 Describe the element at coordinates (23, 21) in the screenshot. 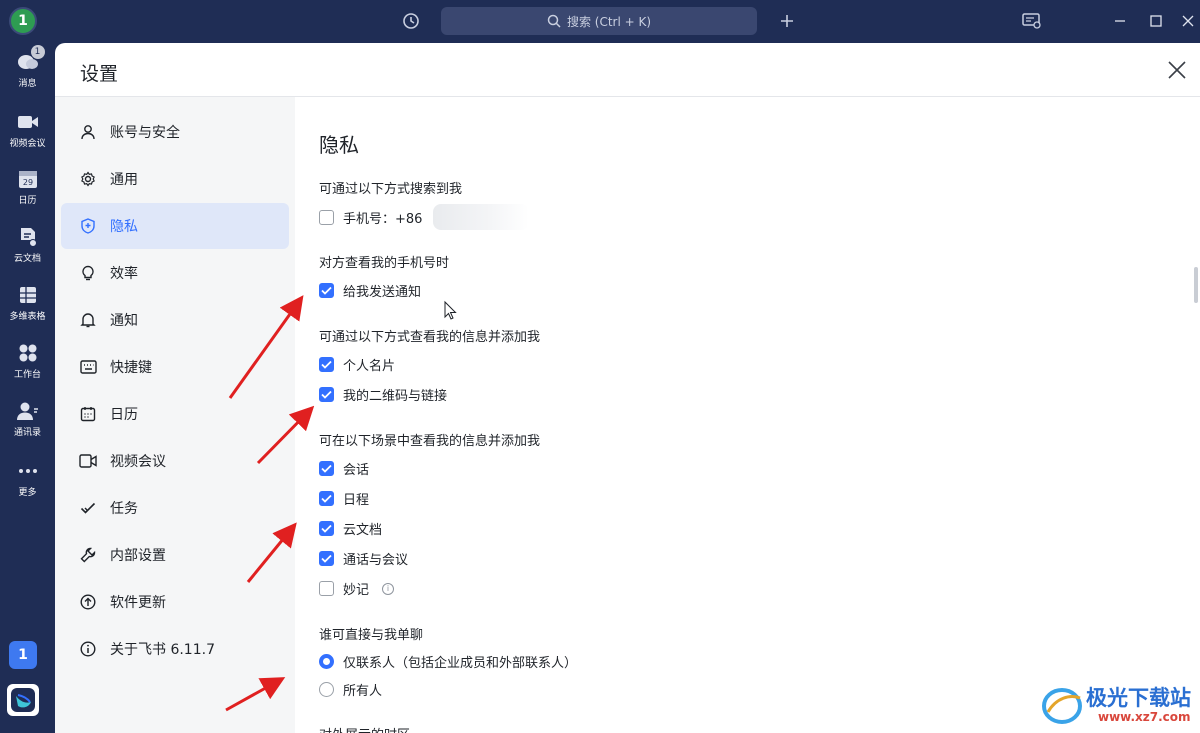

I see `user-avatar: 1` at that location.